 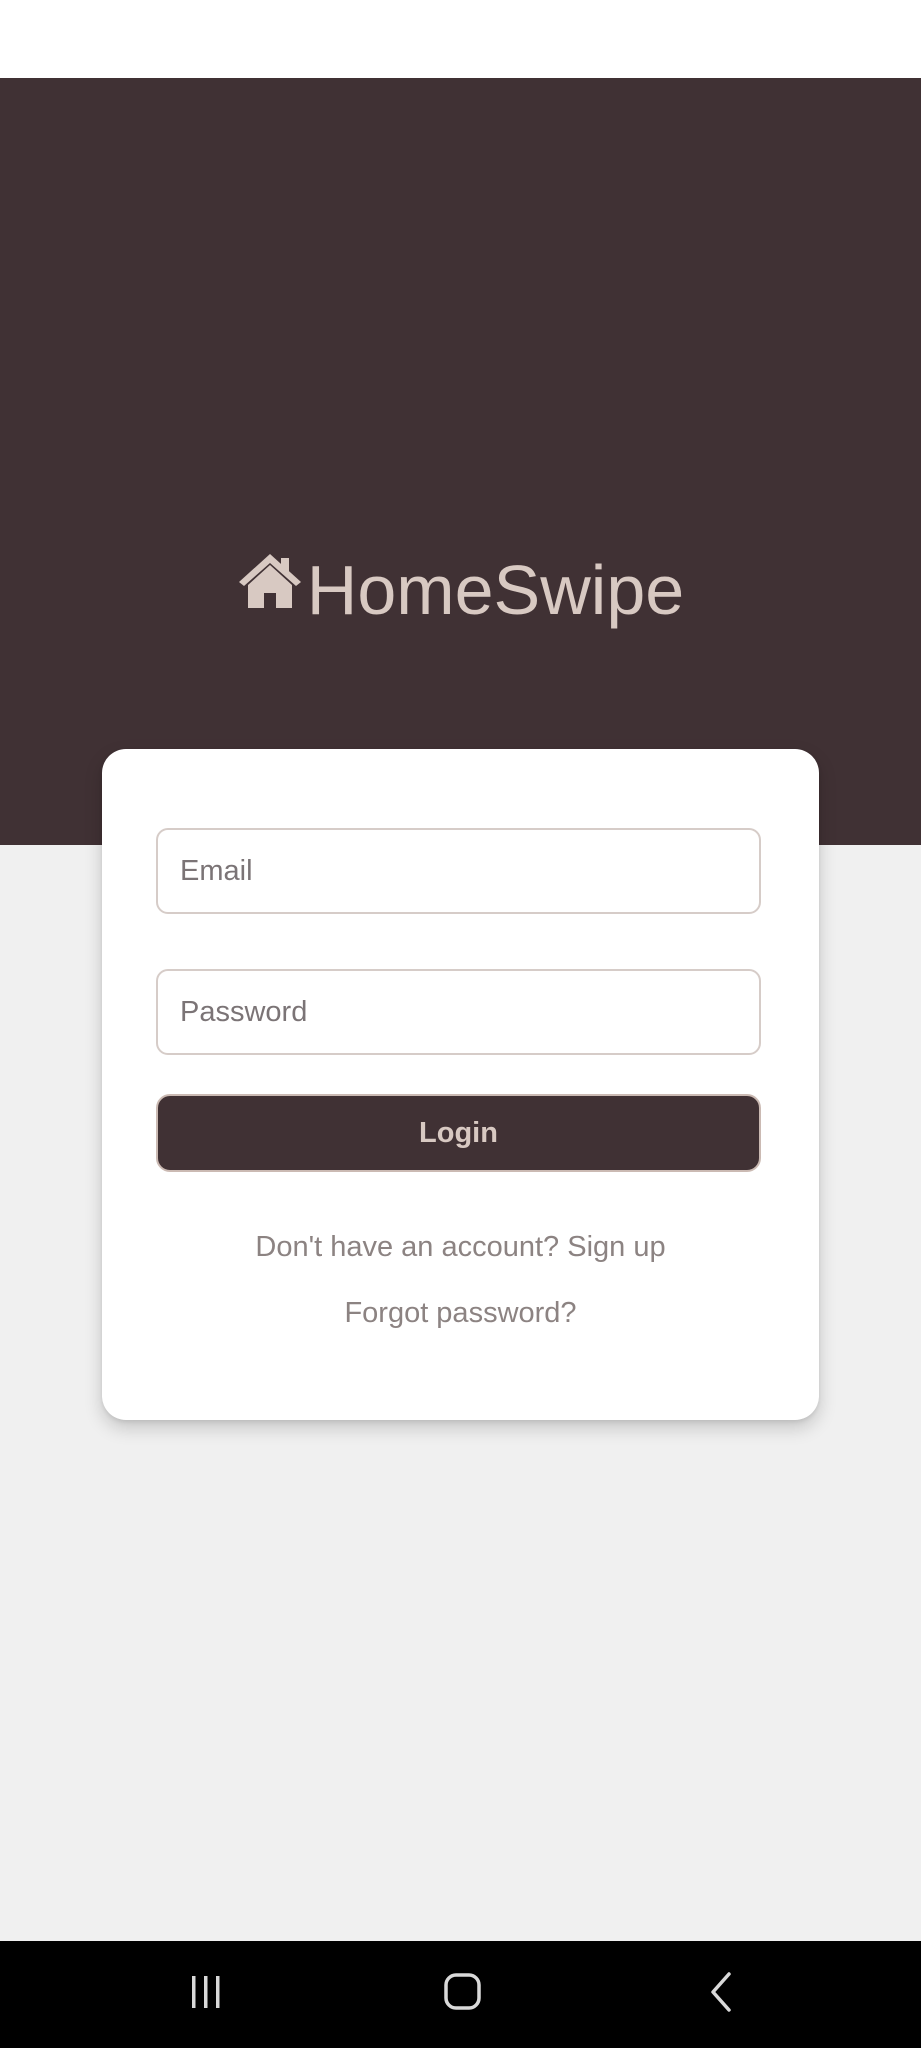 What do you see at coordinates (460, 1247) in the screenshot?
I see `signup-link: Don't have an account? Sign up` at bounding box center [460, 1247].